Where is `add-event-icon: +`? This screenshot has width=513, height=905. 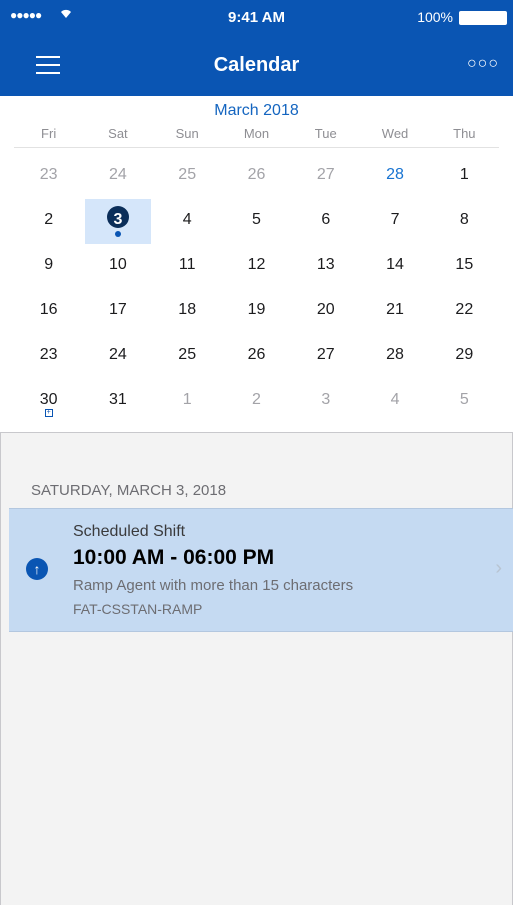 add-event-icon: + is located at coordinates (48, 413).